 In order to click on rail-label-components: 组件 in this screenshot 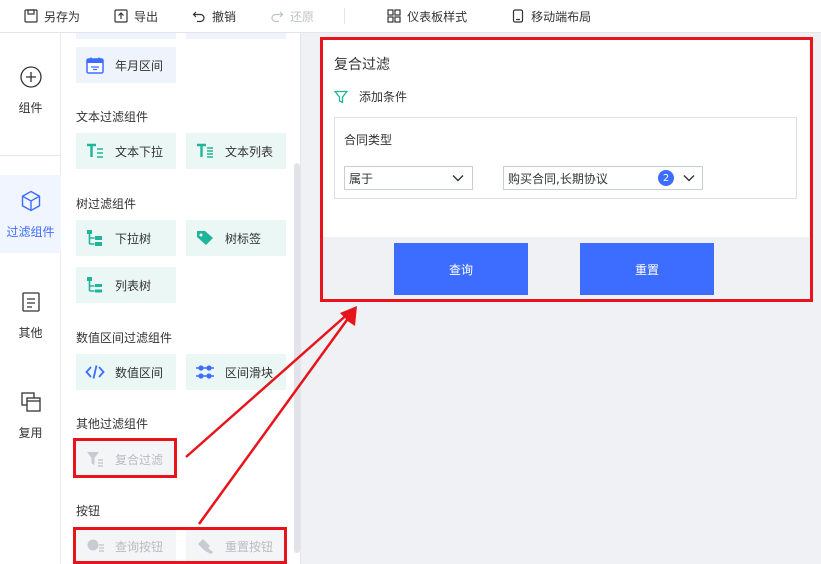, I will do `click(30, 108)`.